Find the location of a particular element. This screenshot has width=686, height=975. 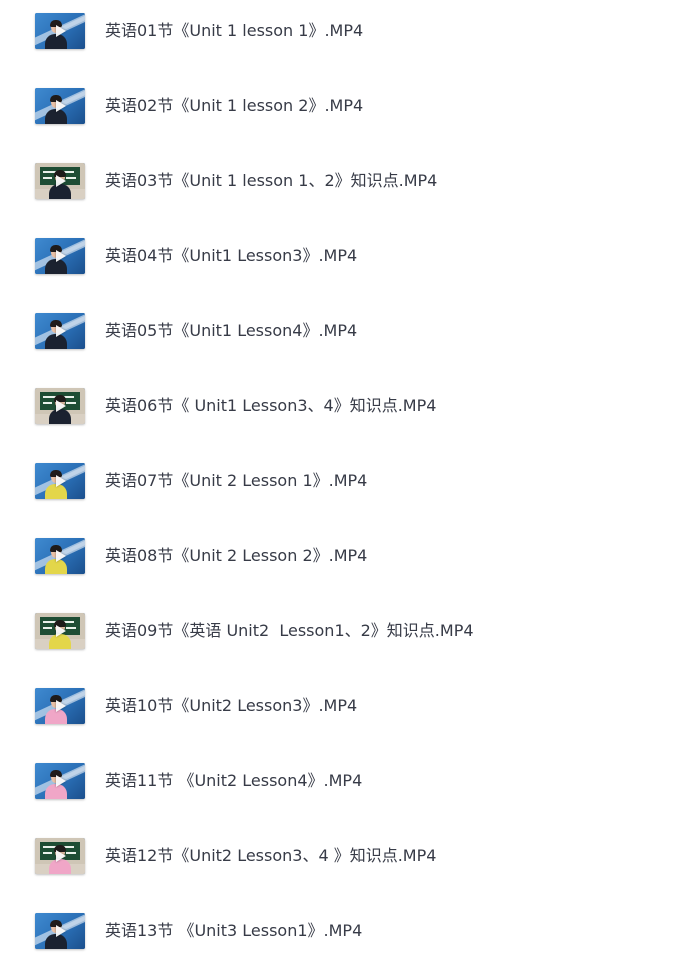

file-row: 英语07节《Unit 2 Lesson 1》.MP4 is located at coordinates (343, 487).